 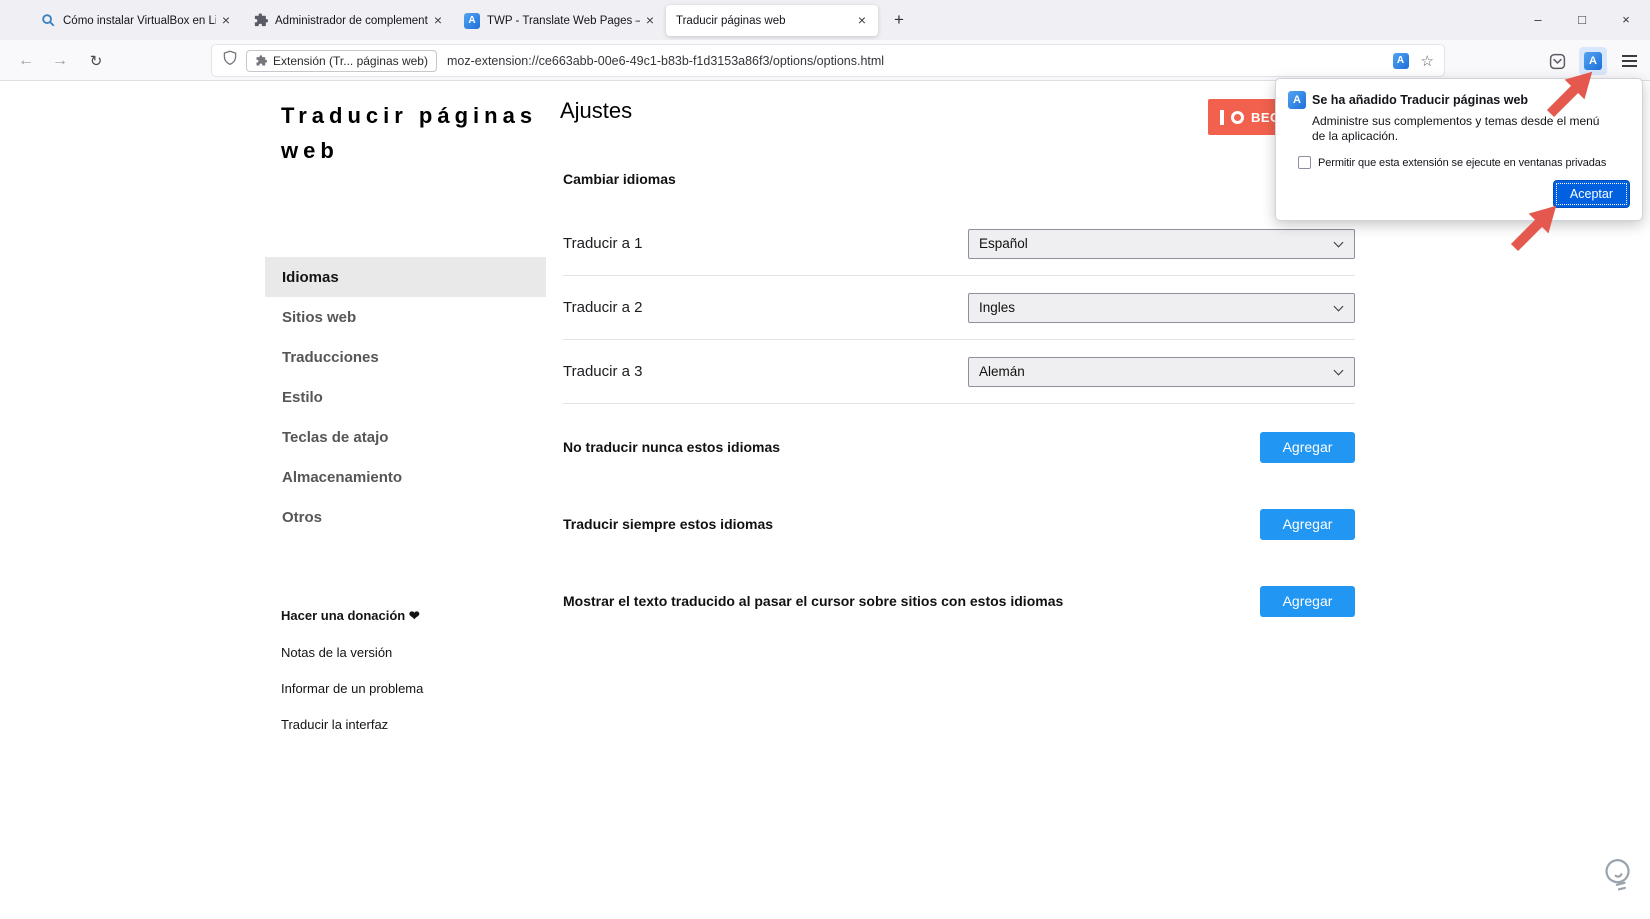 I want to click on page-title: Ajustes, so click(x=596, y=110).